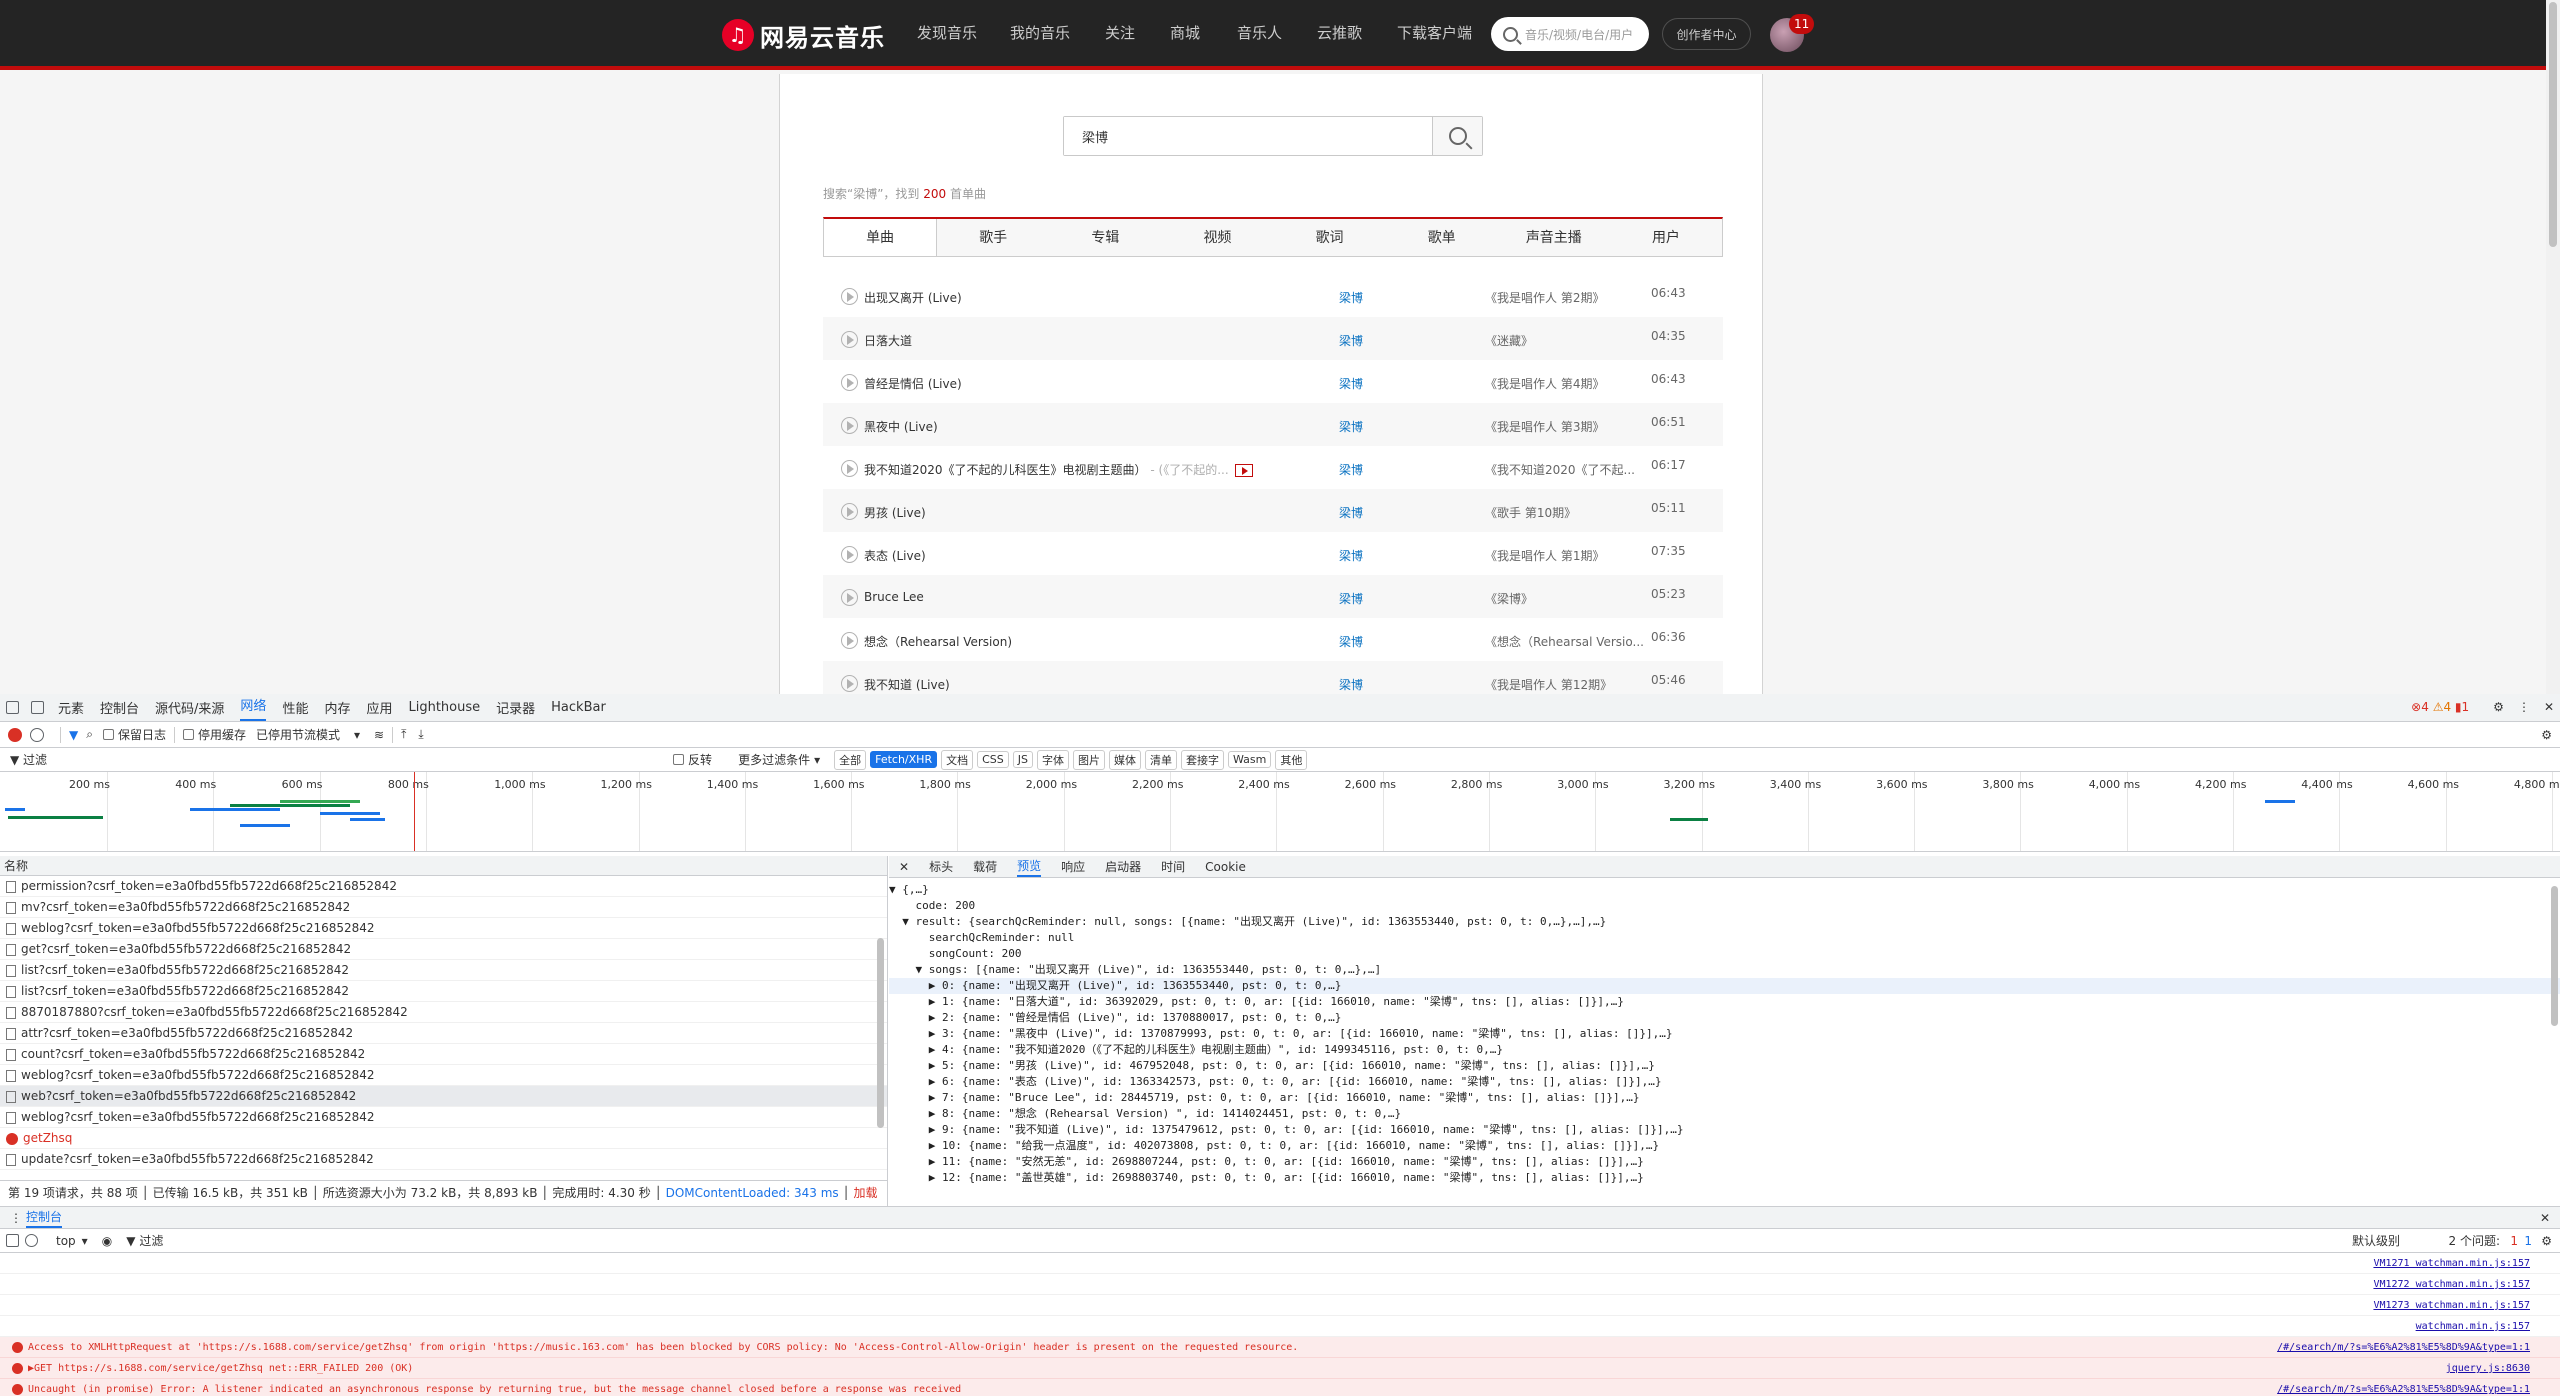 The image size is (2560, 1396). What do you see at coordinates (12, 1240) in the screenshot?
I see `sidebar-toggle-icon` at bounding box center [12, 1240].